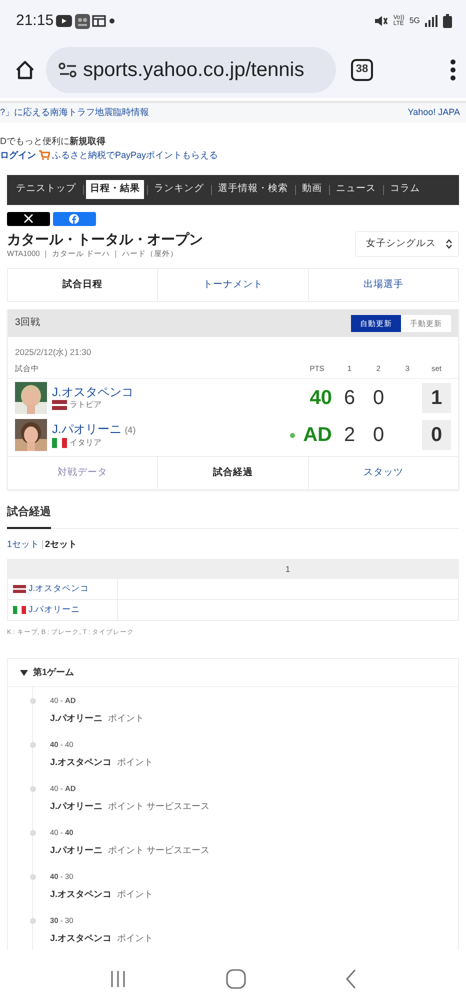 This screenshot has width=466, height=1000. What do you see at coordinates (53, 141) in the screenshot?
I see `login-notice: Dでもっと便利に新規取得` at bounding box center [53, 141].